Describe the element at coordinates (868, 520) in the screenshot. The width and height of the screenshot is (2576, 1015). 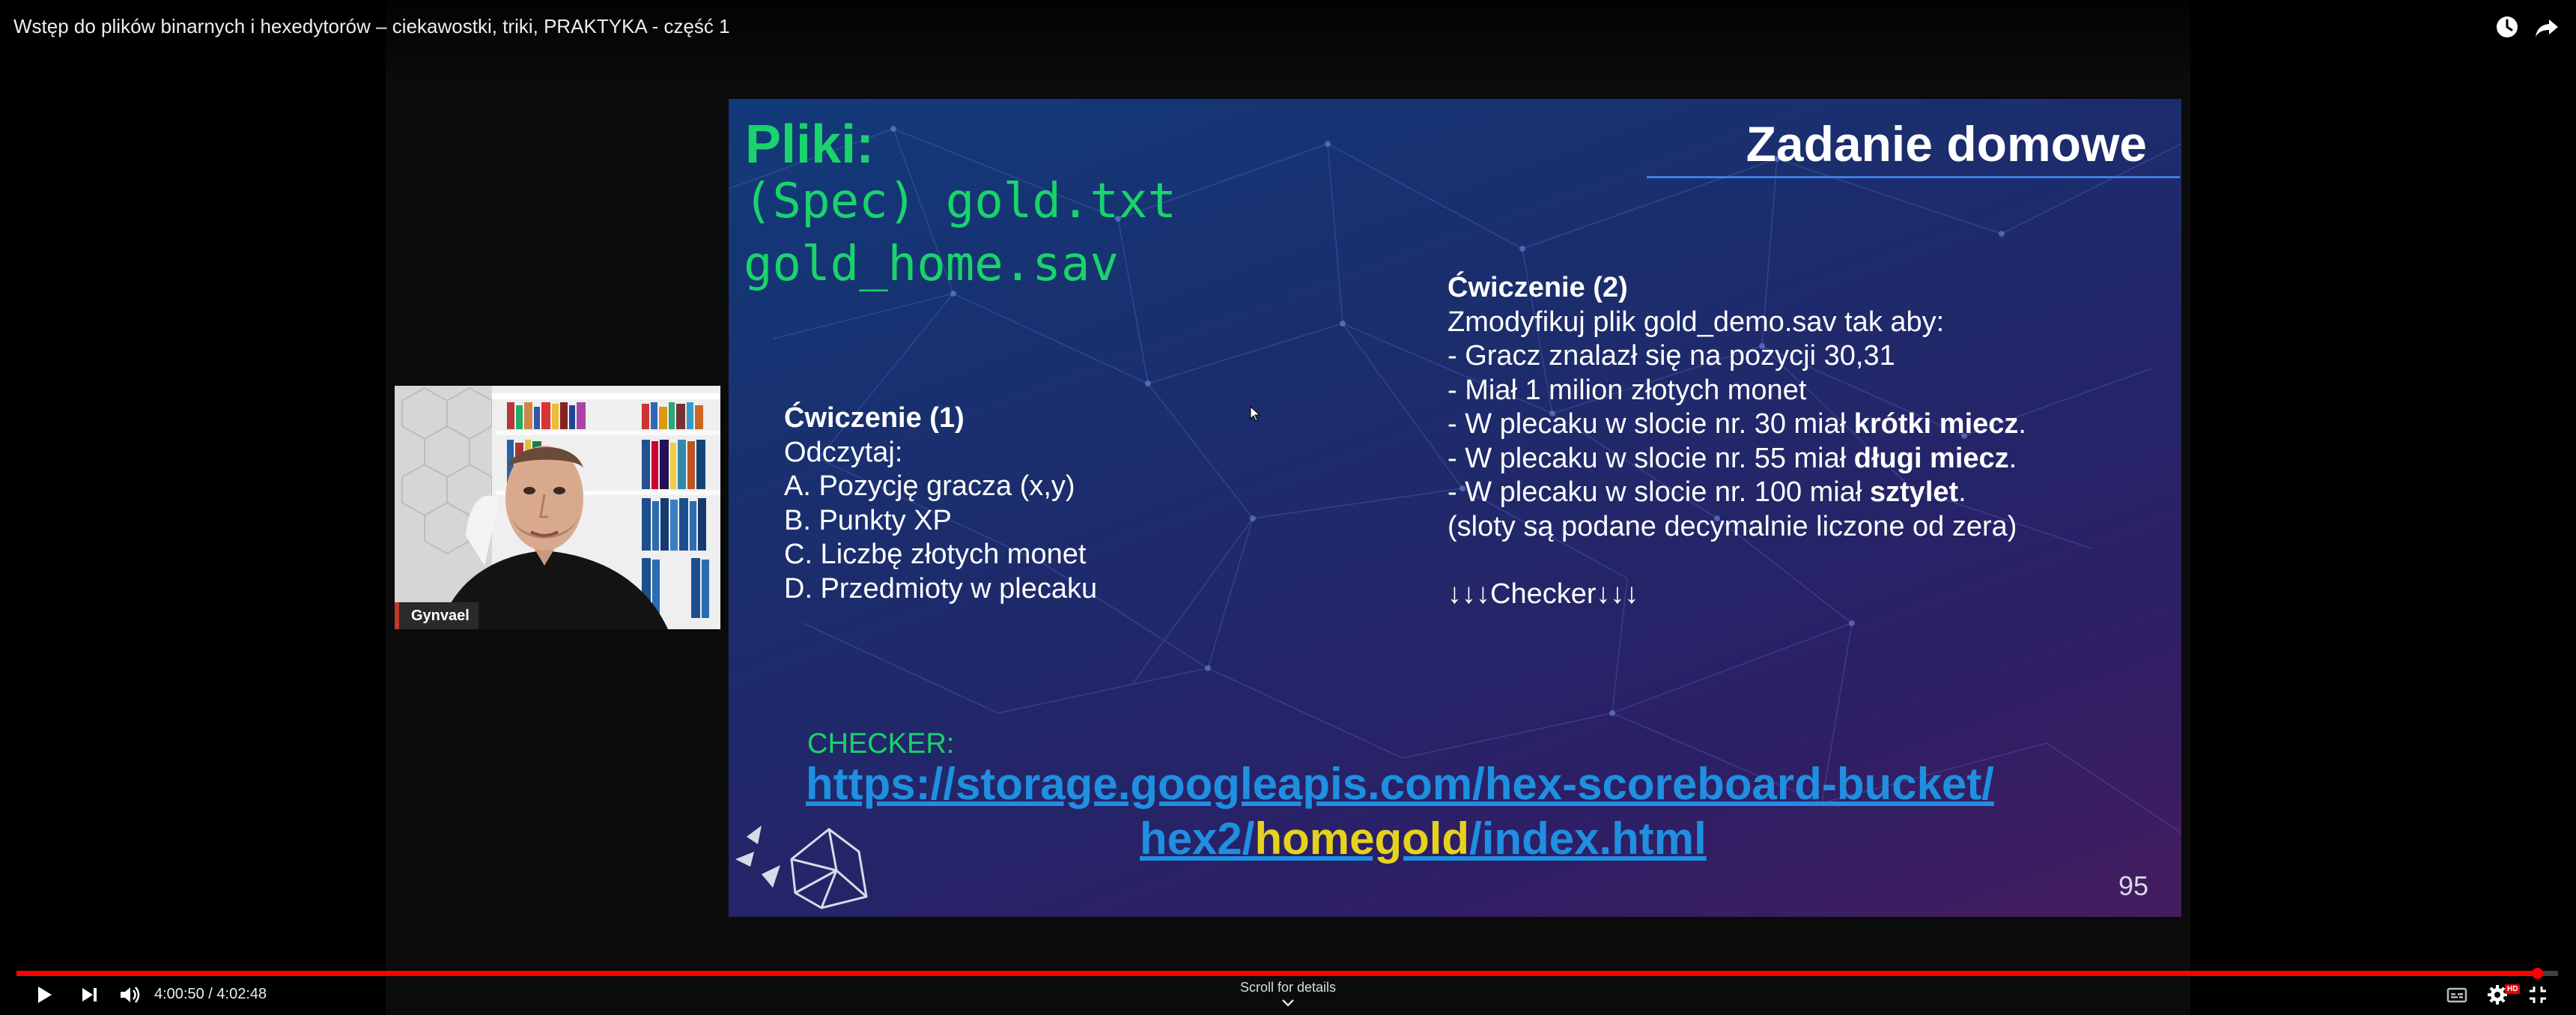
I see `exercise-1-line: B. Punkty XP` at that location.